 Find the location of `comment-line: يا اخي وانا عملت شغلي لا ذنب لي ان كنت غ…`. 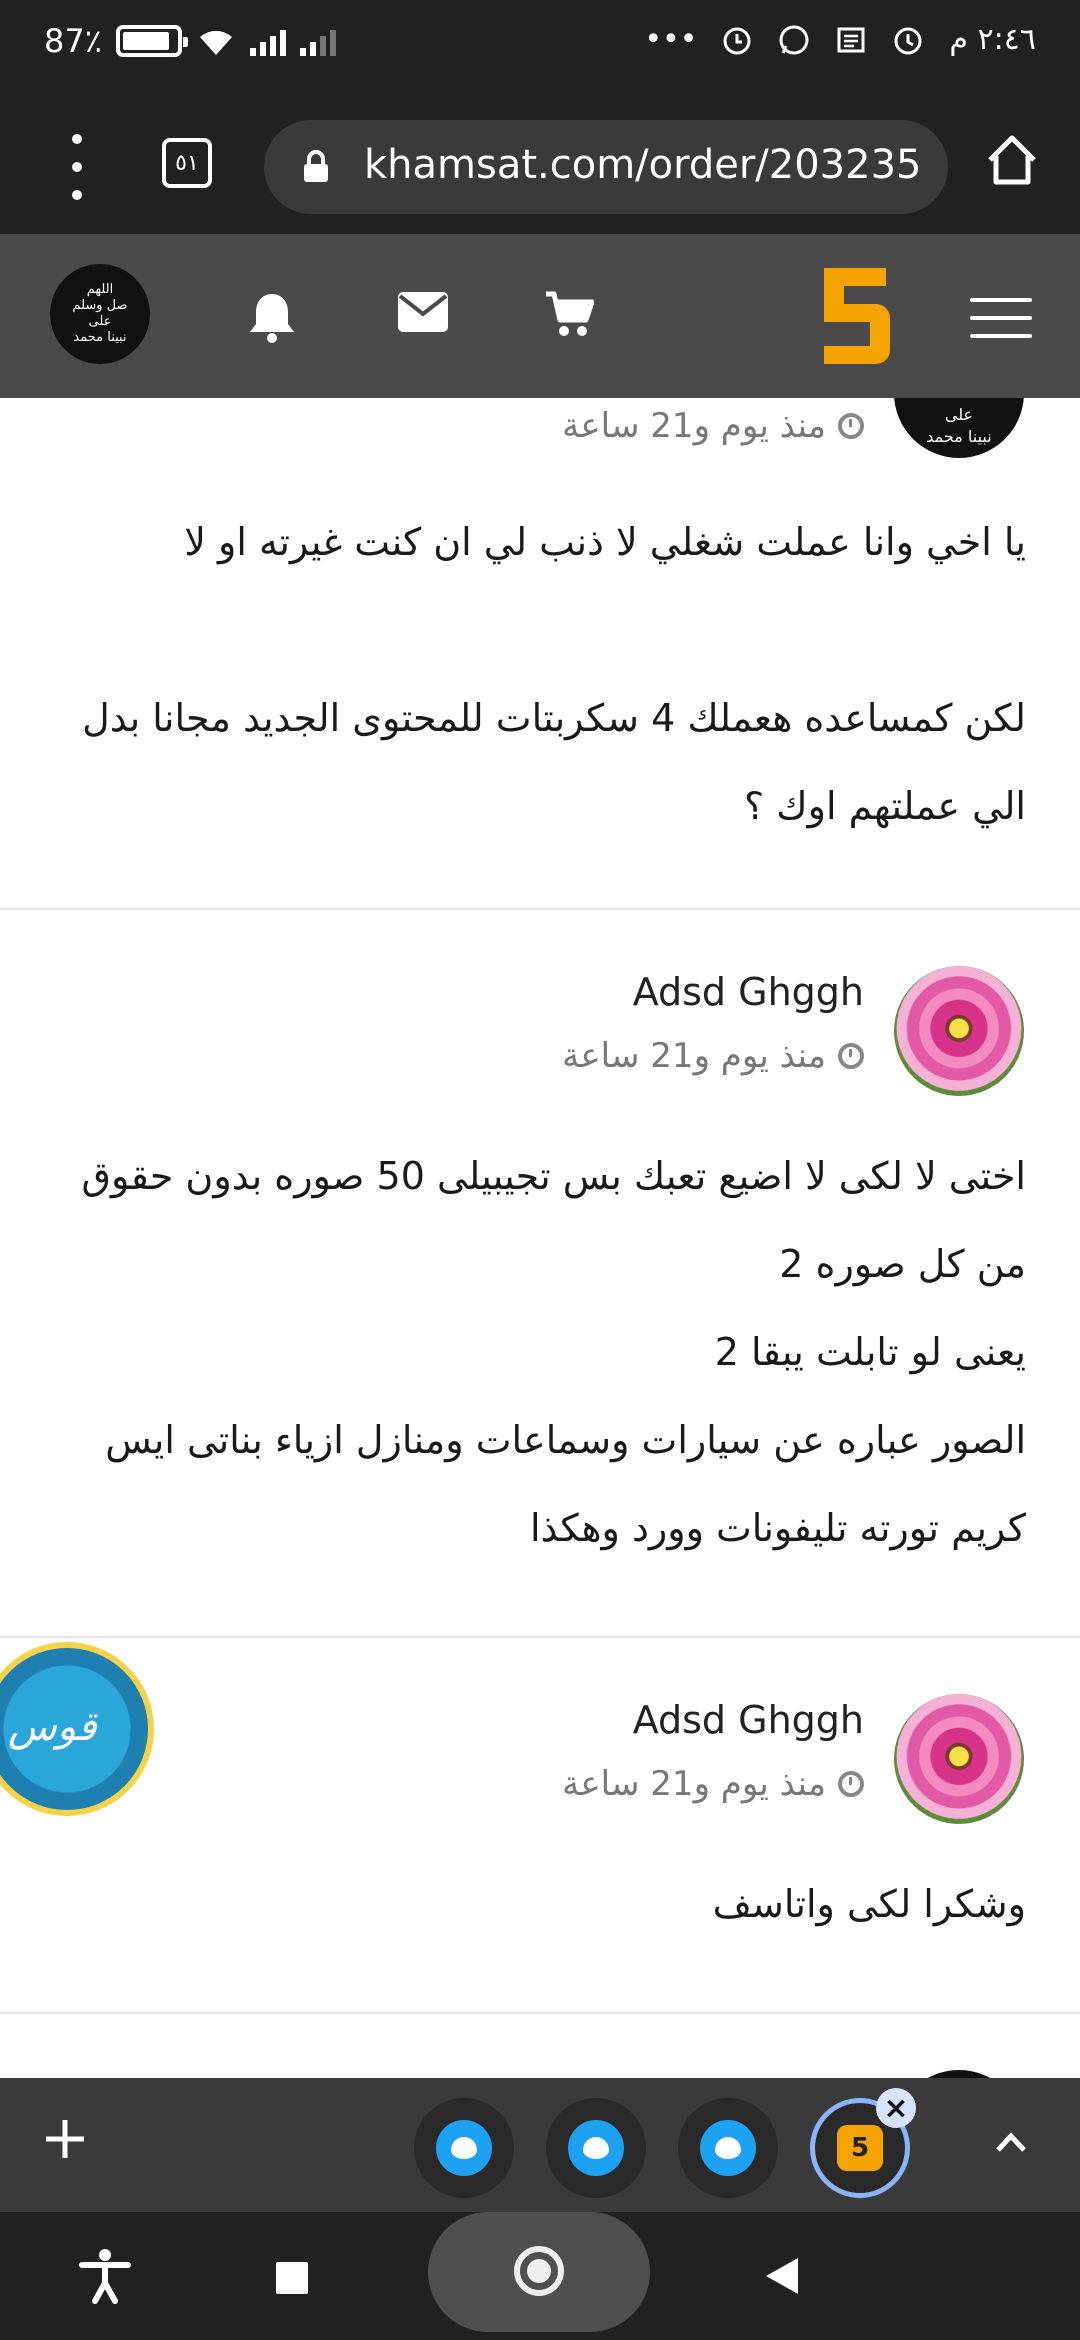

comment-line: يا اخي وانا عملت شغلي لا ذنب لي ان كنت غ… is located at coordinates (605, 542).